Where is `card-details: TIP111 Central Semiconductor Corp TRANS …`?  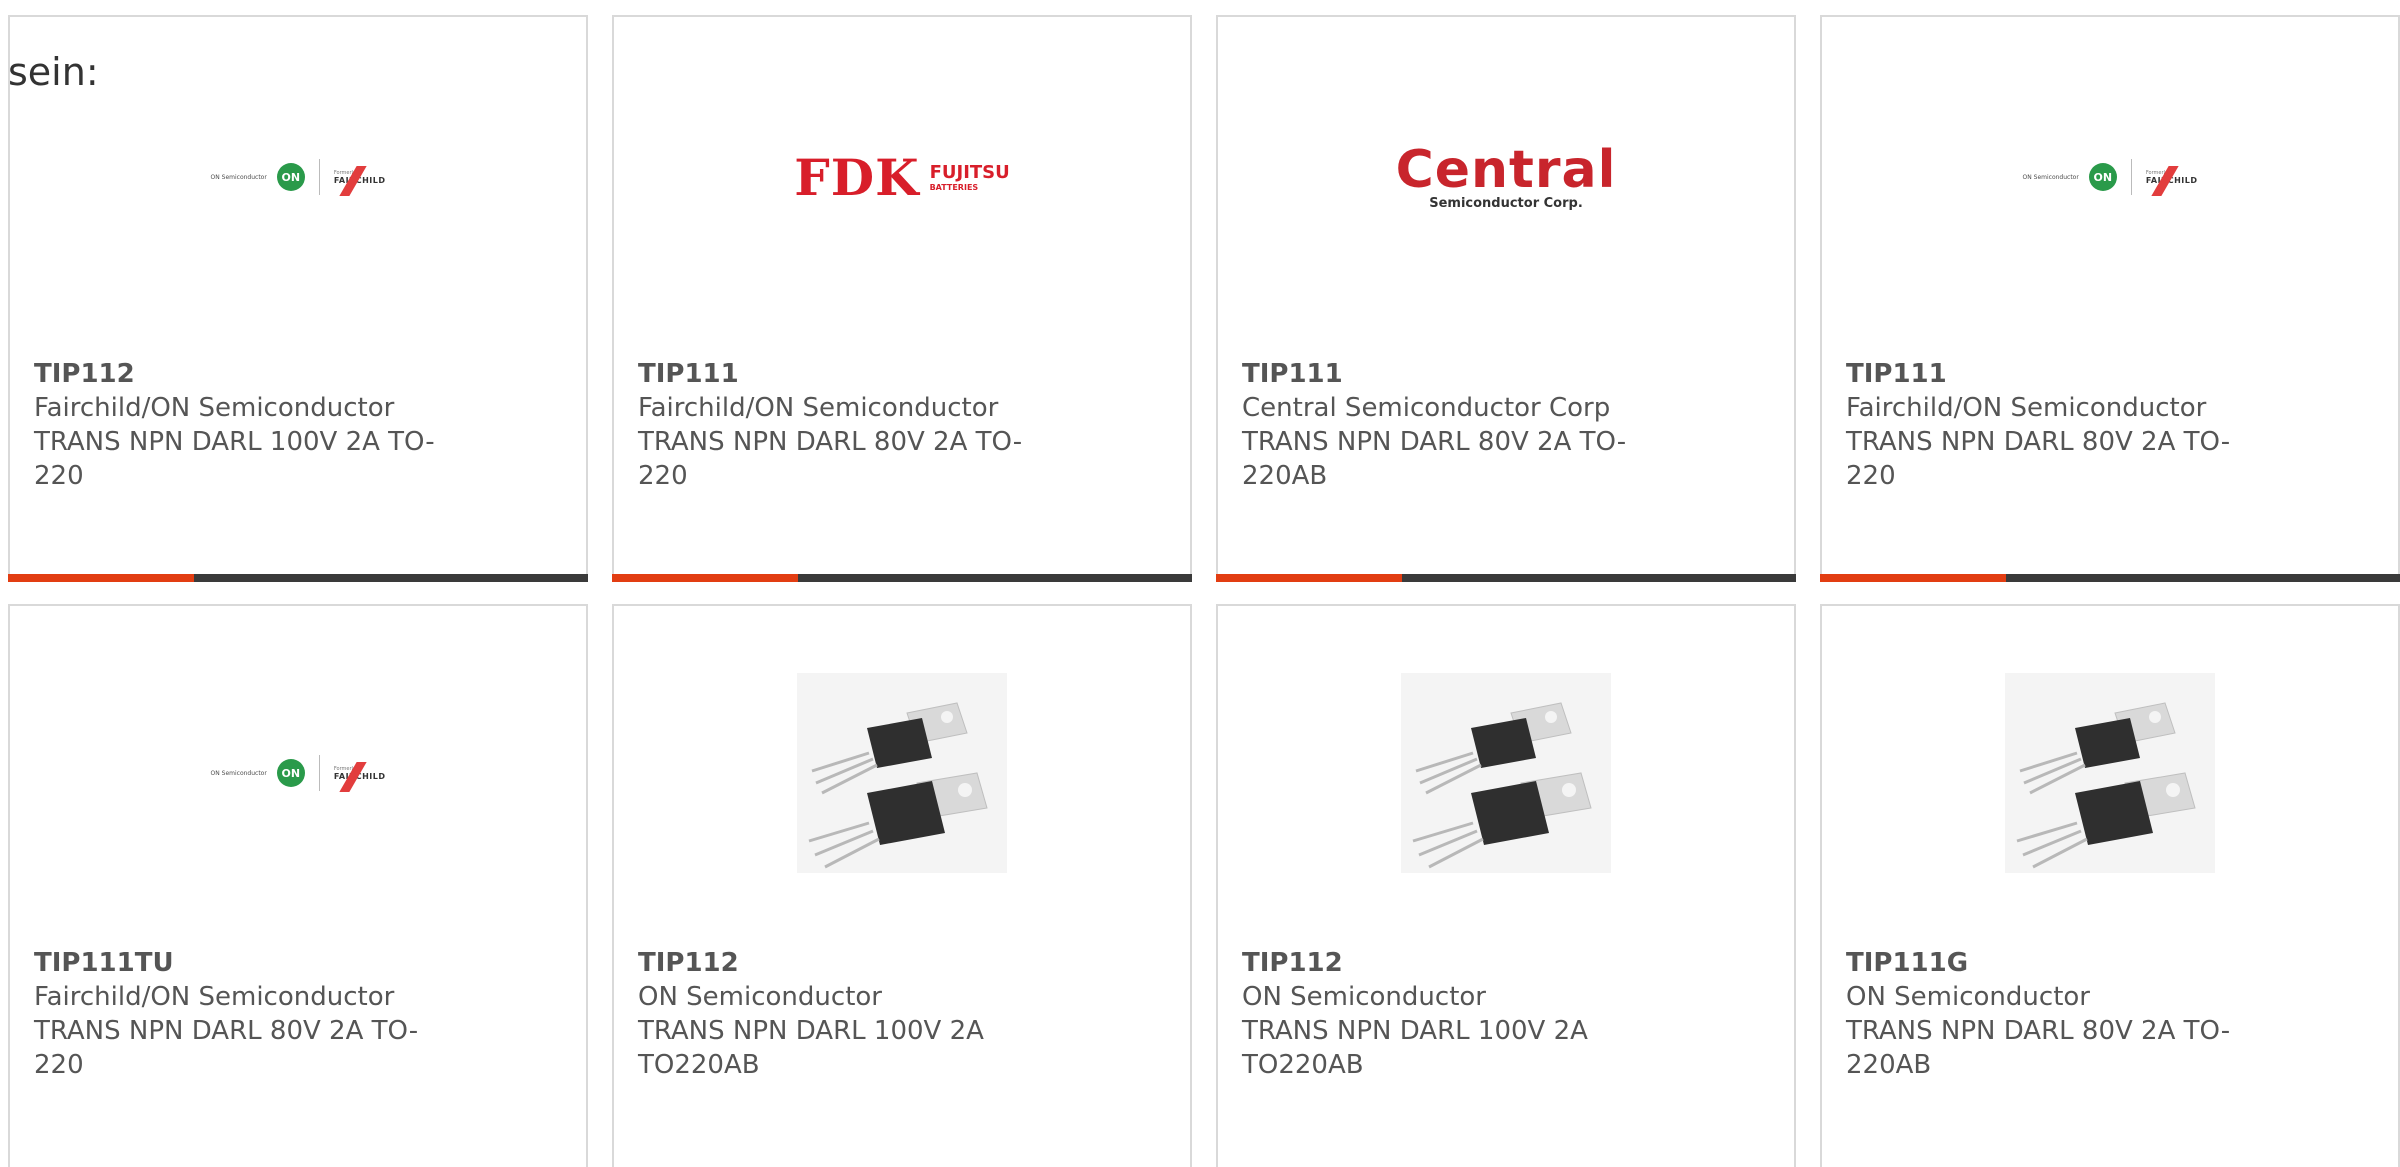 card-details: TIP111 Central Semiconductor Corp TRANS … is located at coordinates (1452, 425).